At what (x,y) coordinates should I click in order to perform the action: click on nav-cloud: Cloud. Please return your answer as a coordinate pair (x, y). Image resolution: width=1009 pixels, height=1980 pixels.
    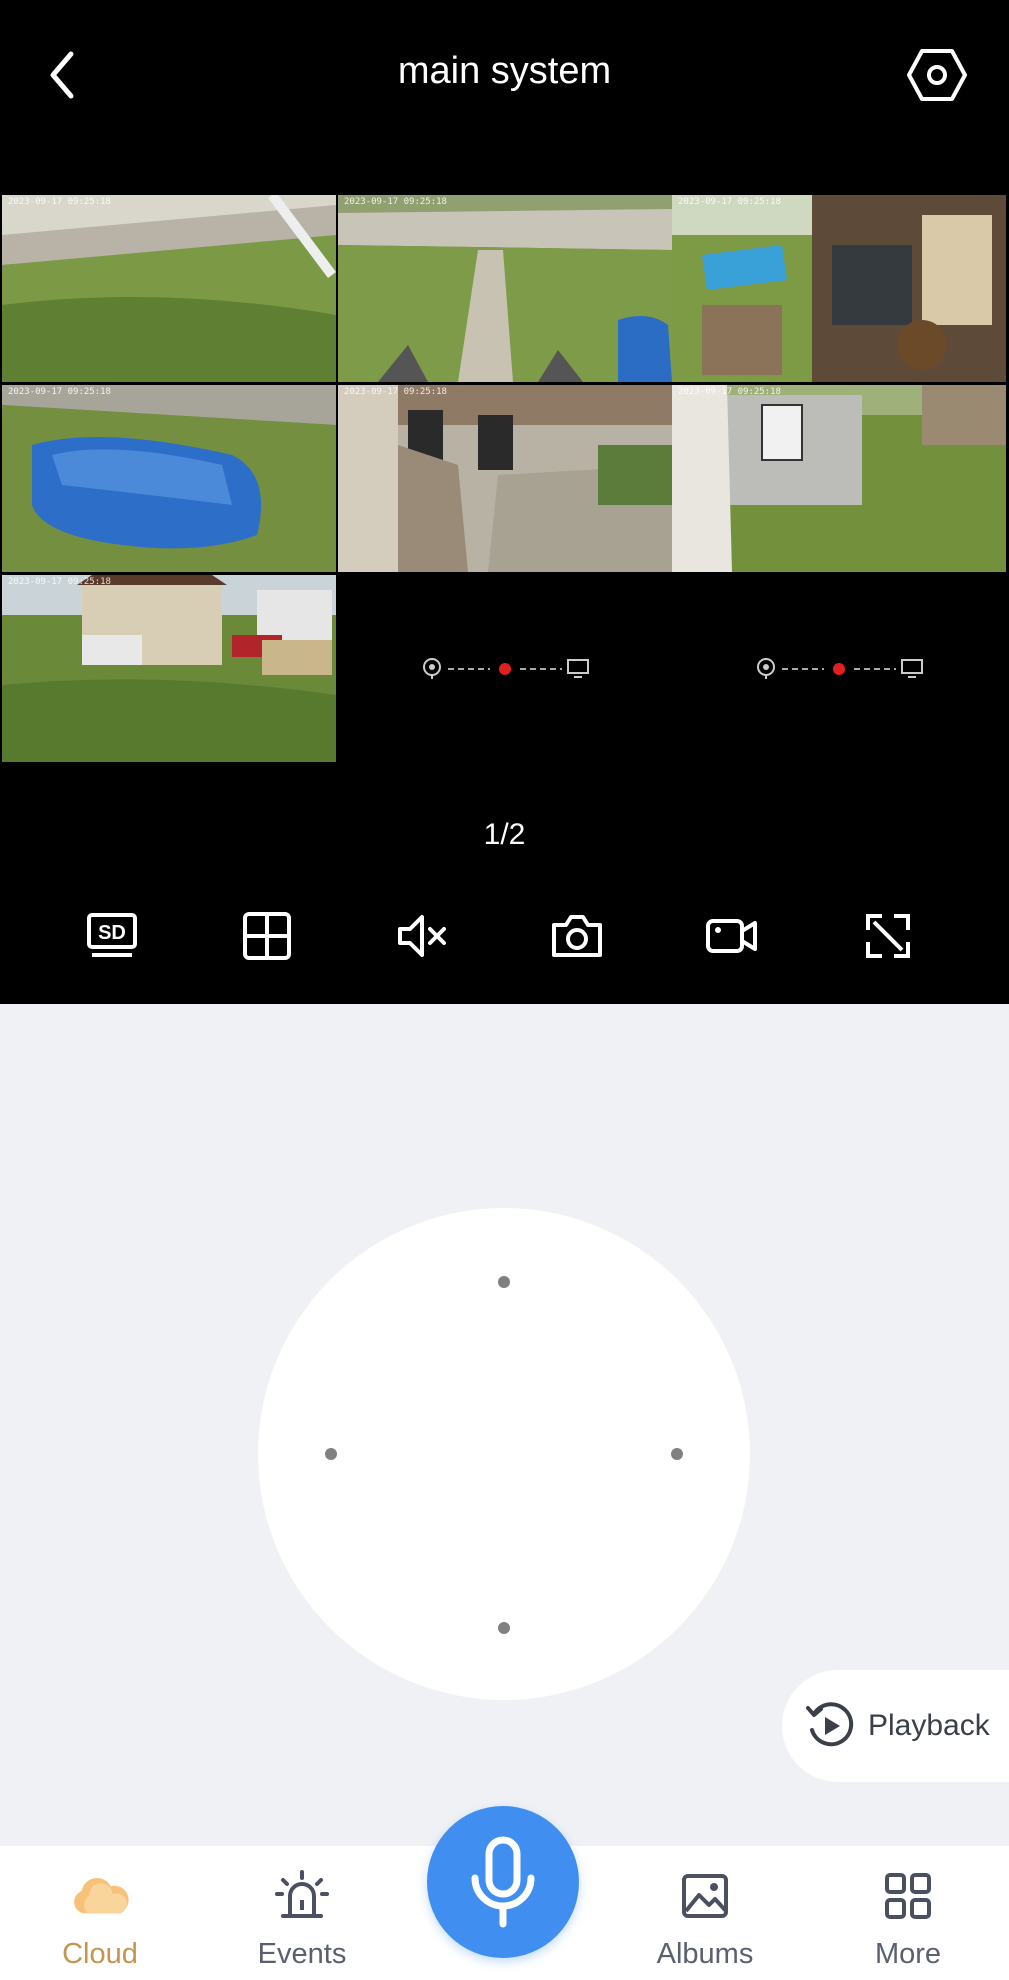
    Looking at the image, I should click on (100, 1913).